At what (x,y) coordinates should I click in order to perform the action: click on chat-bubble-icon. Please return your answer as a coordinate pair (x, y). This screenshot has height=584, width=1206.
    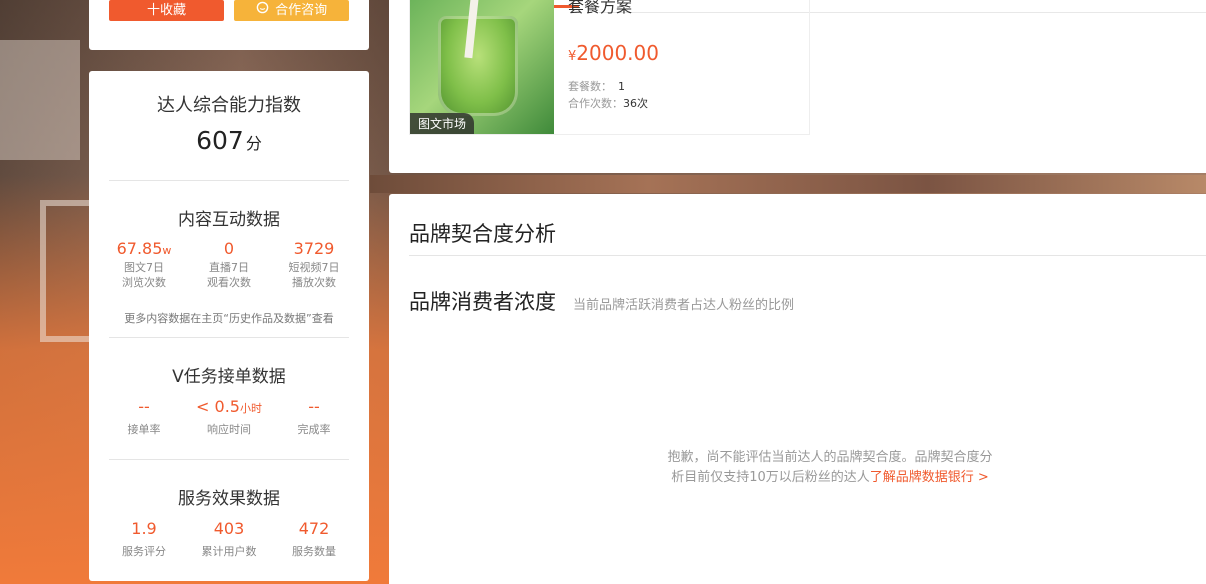
    Looking at the image, I should click on (262, 10).